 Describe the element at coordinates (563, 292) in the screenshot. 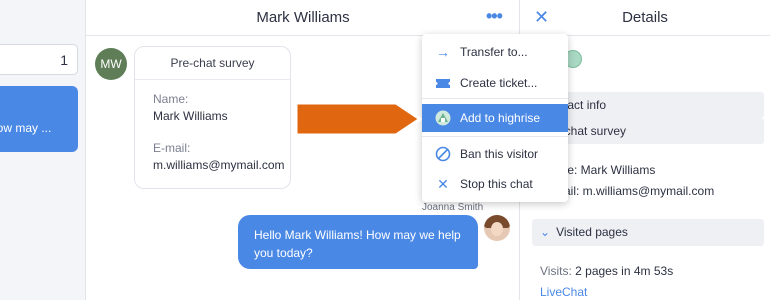

I see `visited-page-link: LiveChat` at that location.